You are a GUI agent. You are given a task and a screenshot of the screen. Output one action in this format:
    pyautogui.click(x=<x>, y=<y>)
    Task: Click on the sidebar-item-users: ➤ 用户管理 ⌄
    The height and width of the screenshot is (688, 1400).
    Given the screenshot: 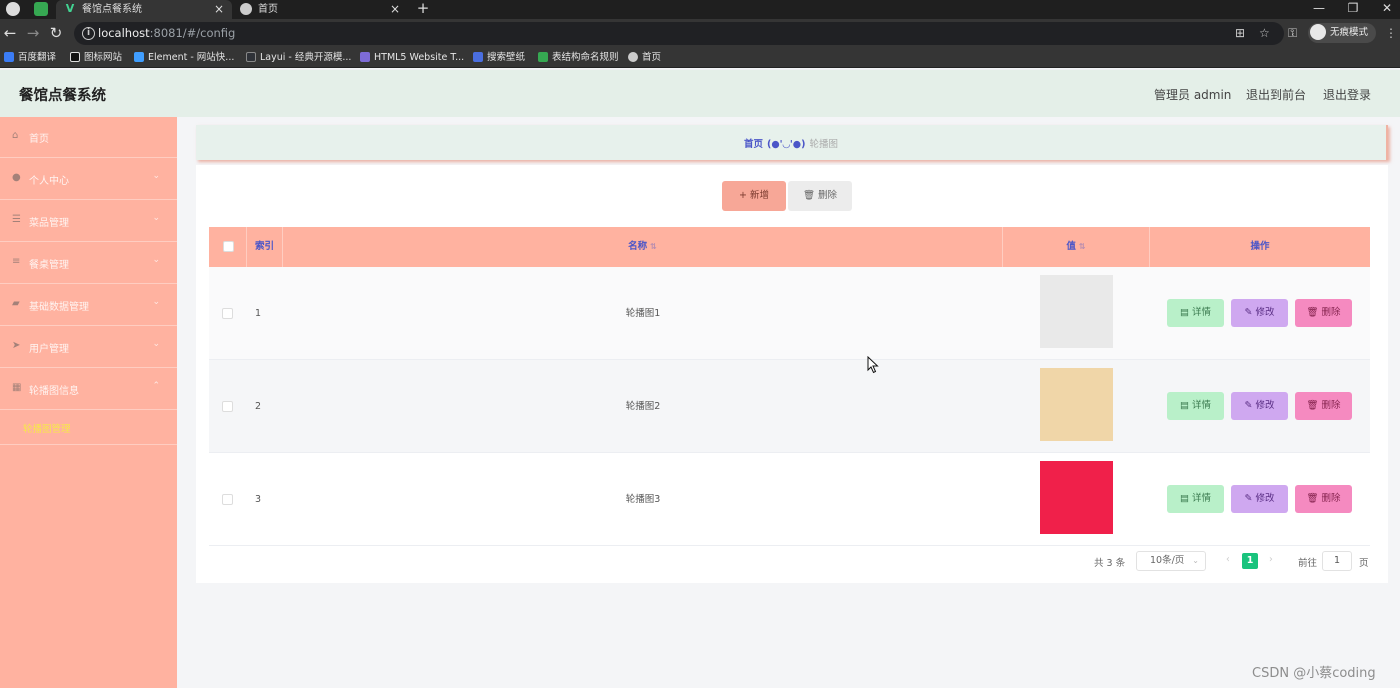 What is the action you would take?
    pyautogui.click(x=88, y=347)
    